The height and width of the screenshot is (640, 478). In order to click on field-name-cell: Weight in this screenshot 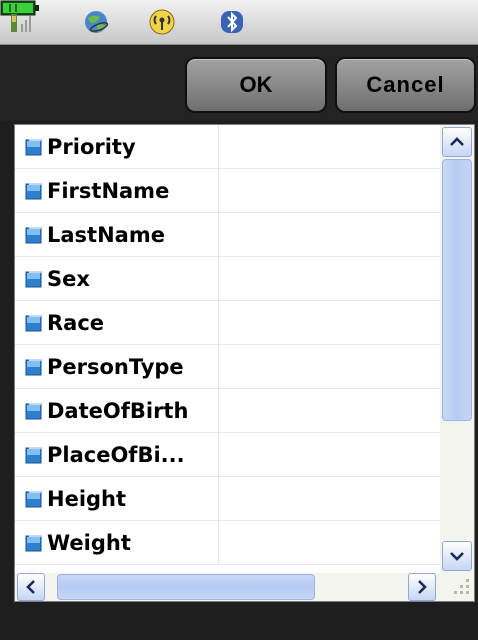, I will do `click(117, 543)`.